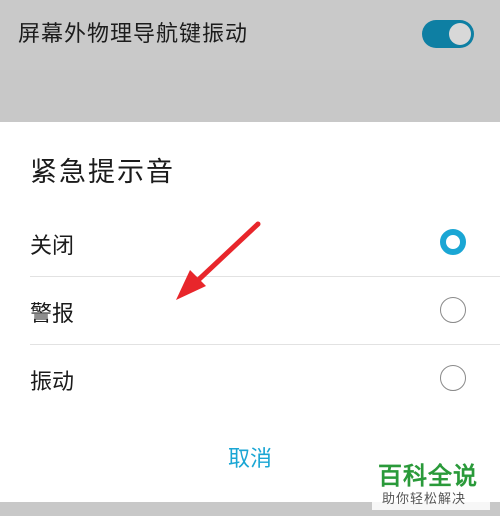 The height and width of the screenshot is (516, 500). I want to click on option-label: 警报, so click(52, 314).